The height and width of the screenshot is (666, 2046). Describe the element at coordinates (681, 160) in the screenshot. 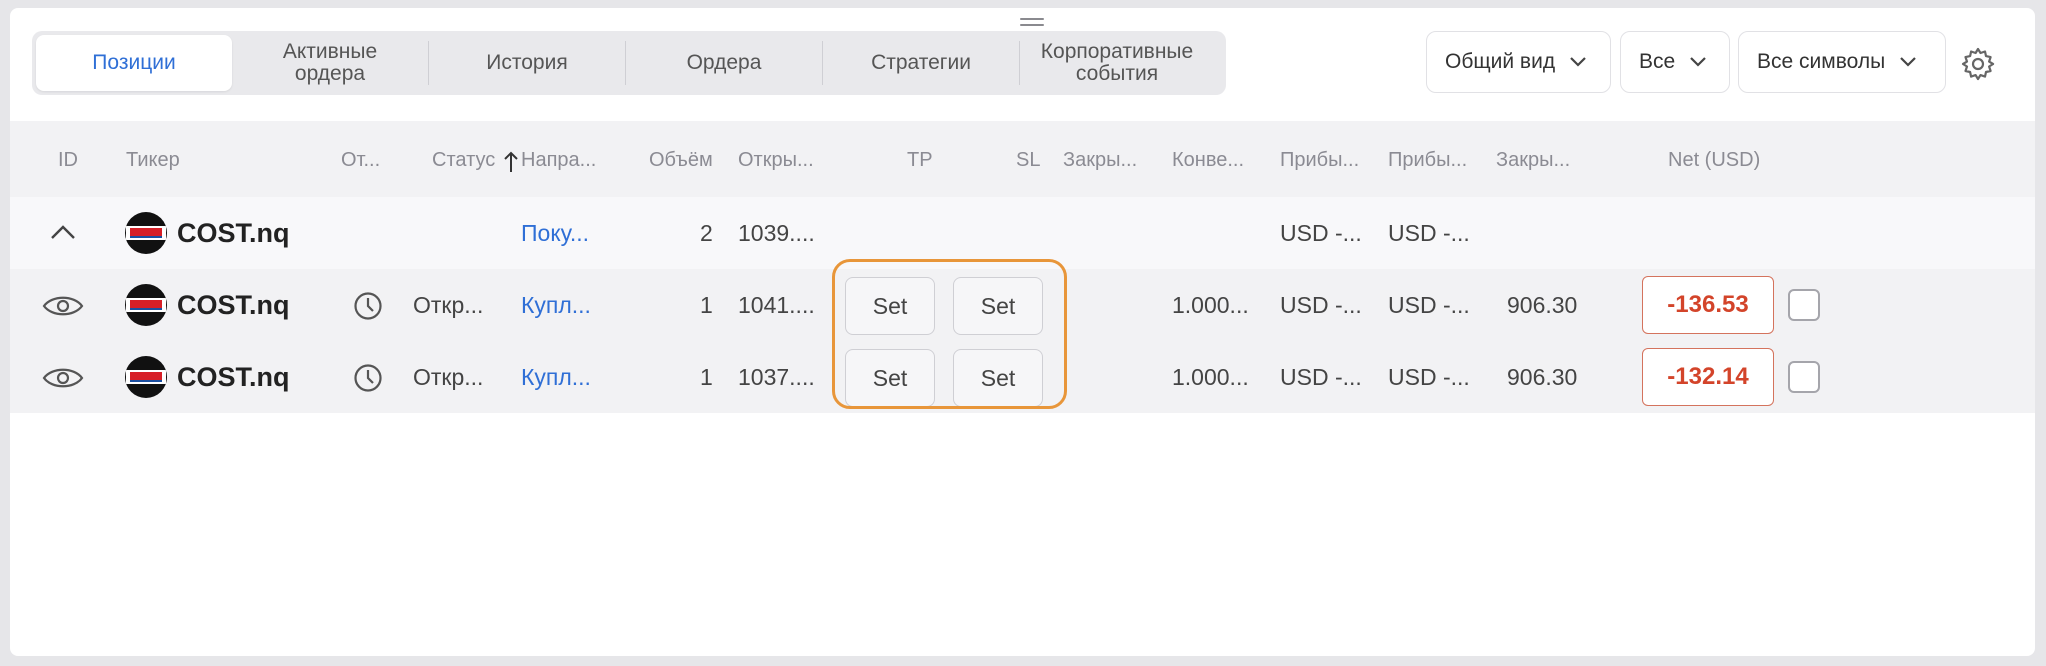

I see `column-volume: Объём` at that location.